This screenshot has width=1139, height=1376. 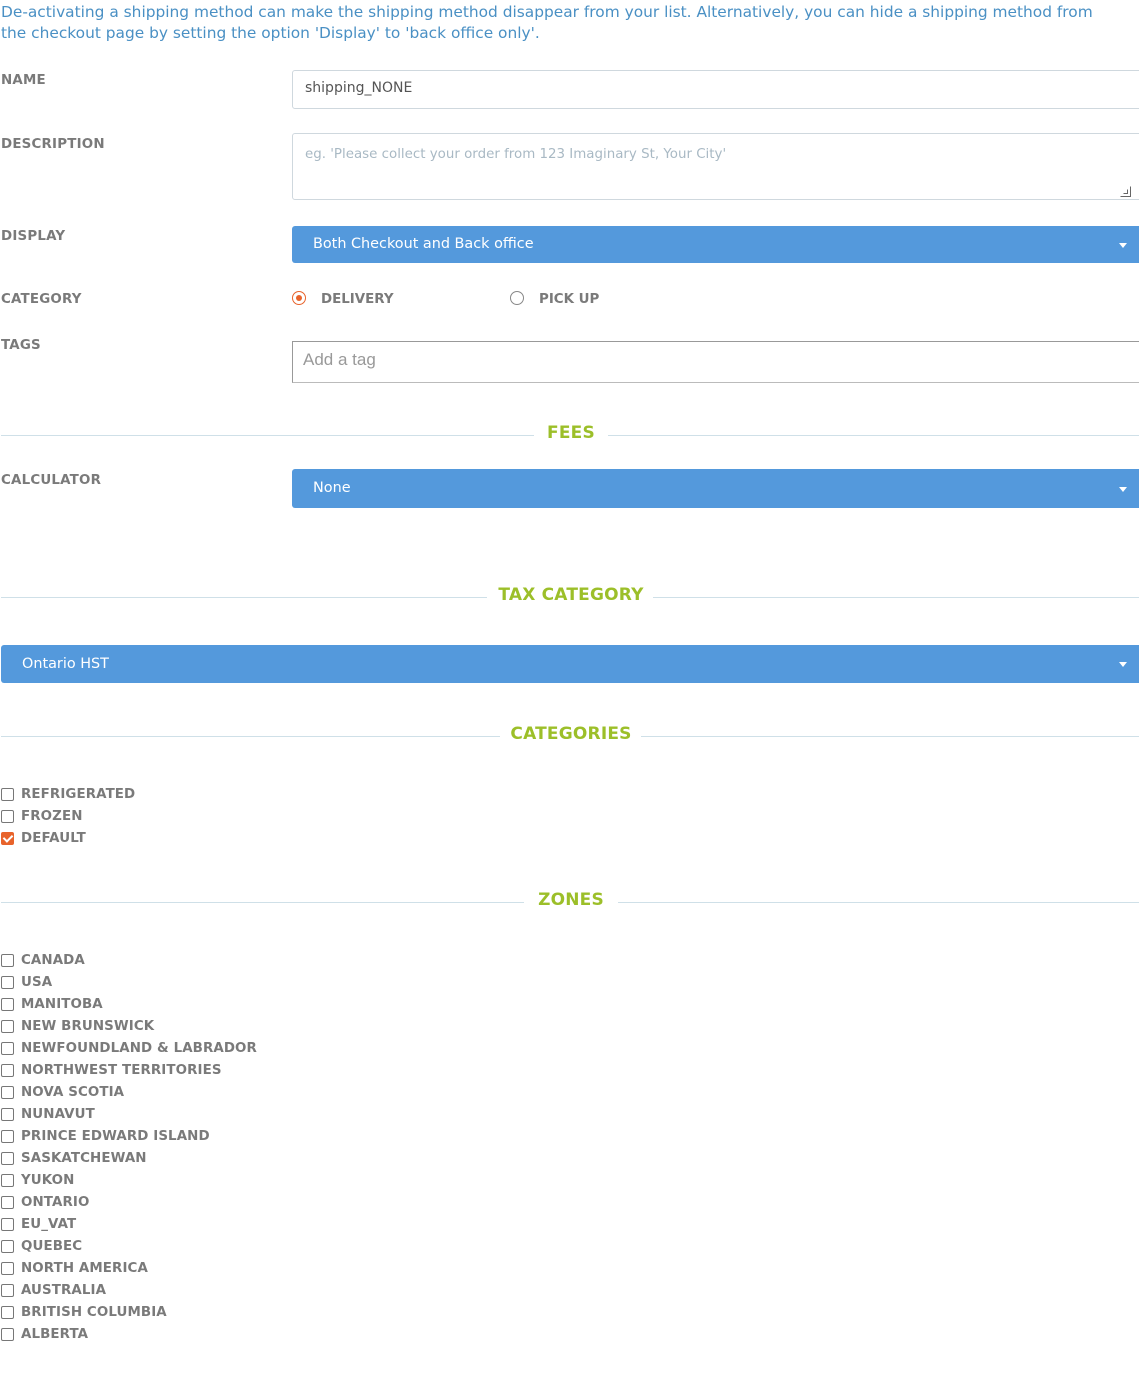 I want to click on name-label: NAME, so click(x=23, y=80).